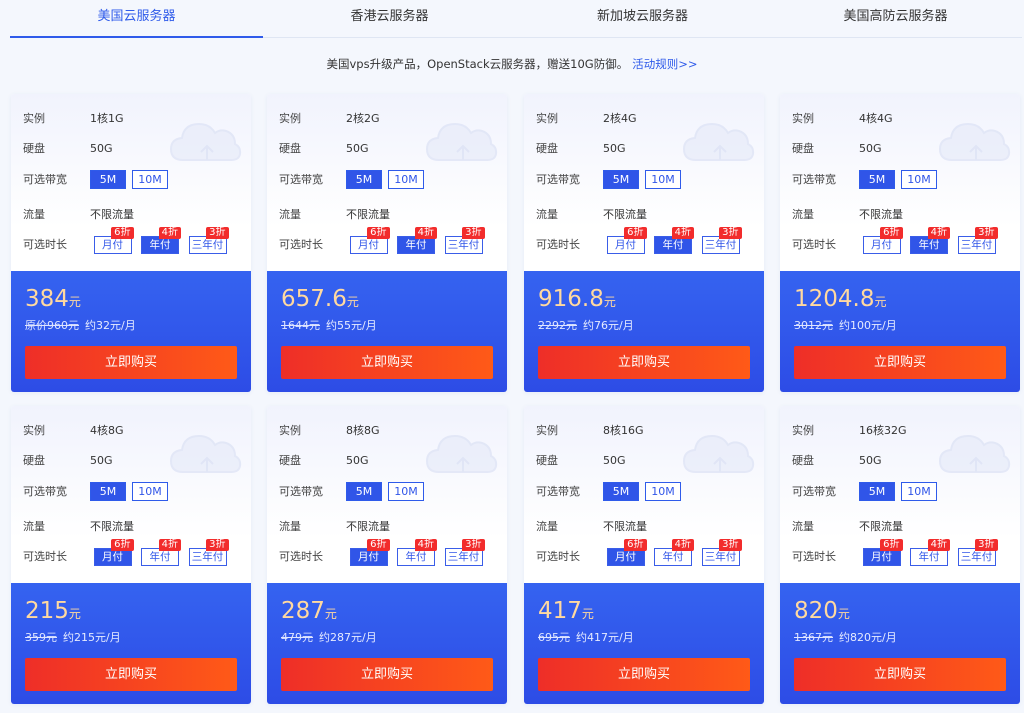 This screenshot has width=1024, height=713. Describe the element at coordinates (136, 19) in the screenshot. I see `tab-us-cloud: 美国云服务器` at that location.